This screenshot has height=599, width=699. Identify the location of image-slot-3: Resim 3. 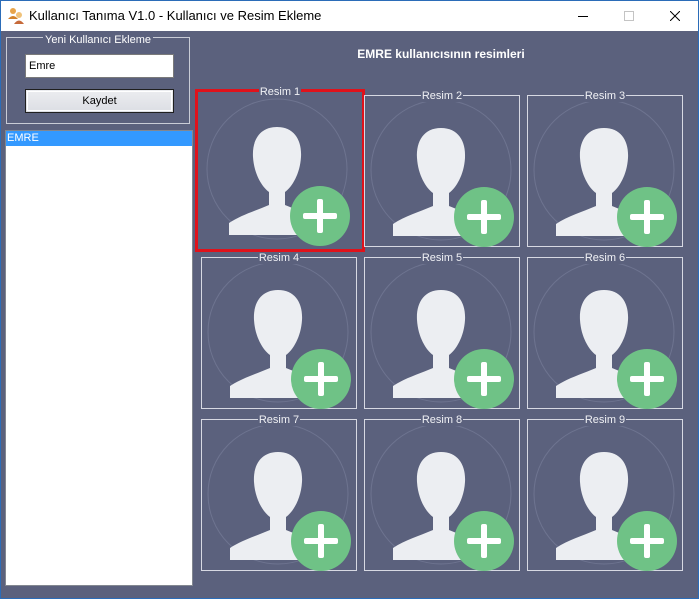
(605, 168).